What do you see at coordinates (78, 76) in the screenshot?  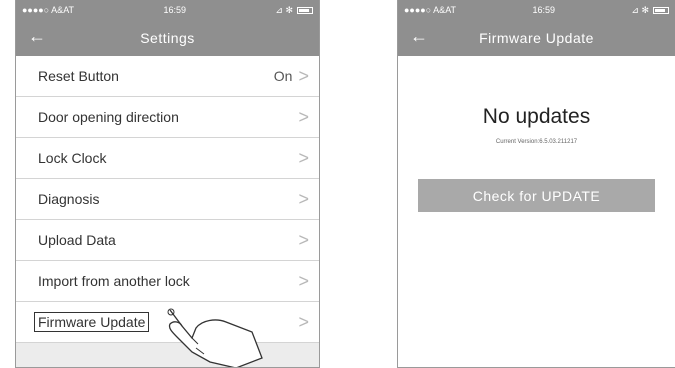 I see `row-label: Reset Button` at bounding box center [78, 76].